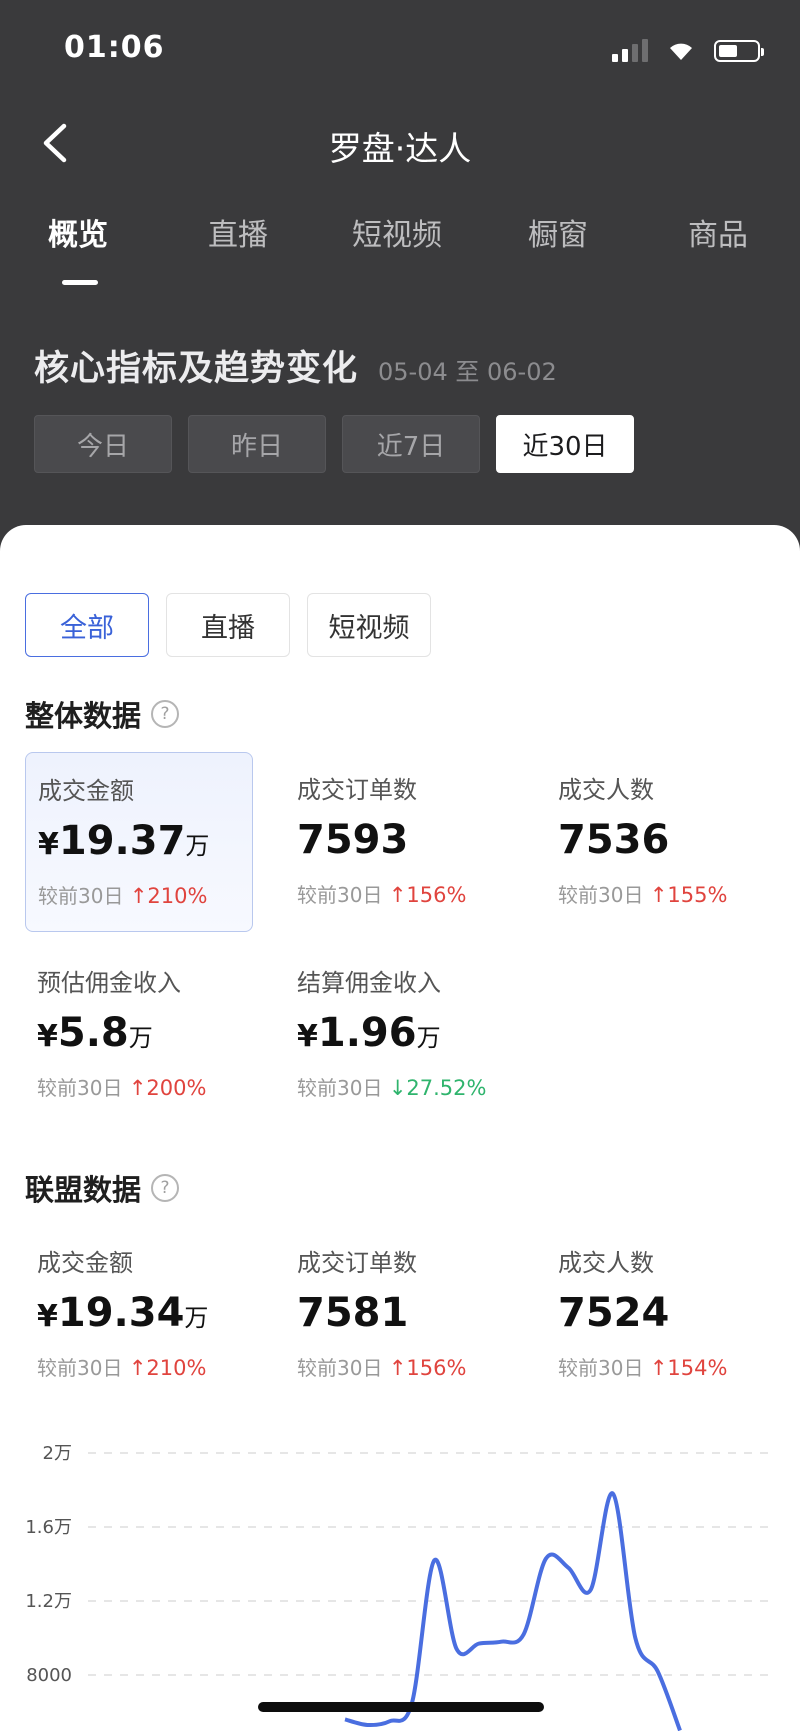 The width and height of the screenshot is (800, 1731). I want to click on metric-value: ¥19.34万, so click(123, 1313).